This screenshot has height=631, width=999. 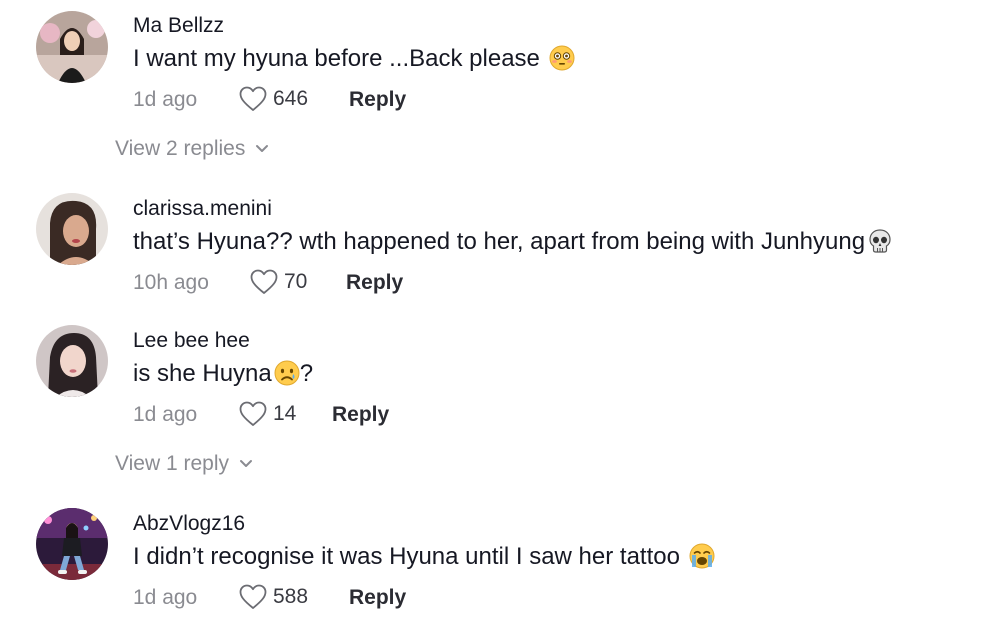 What do you see at coordinates (202, 209) in the screenshot?
I see `comment-username: clarissa.menini` at bounding box center [202, 209].